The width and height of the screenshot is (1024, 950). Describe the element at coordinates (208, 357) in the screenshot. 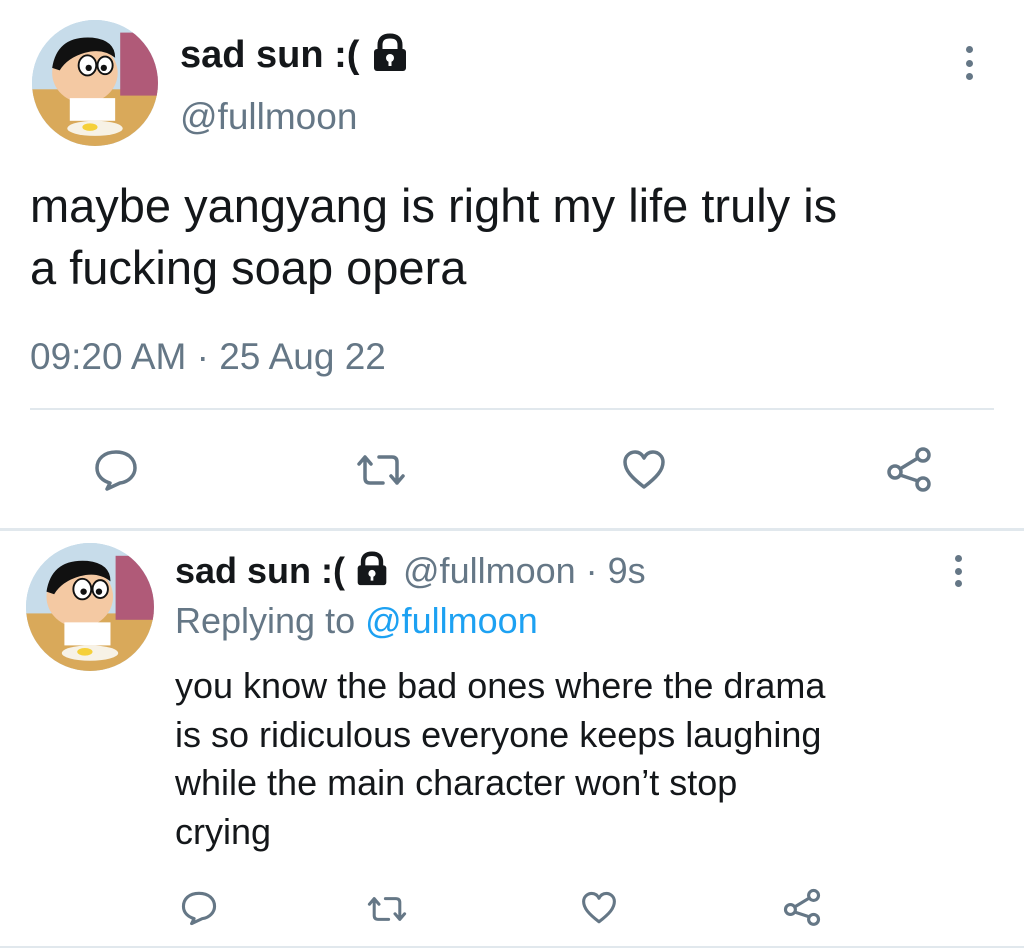

I see `main-tweet-timestamp: 09:20 AM · 25 Aug 22` at that location.